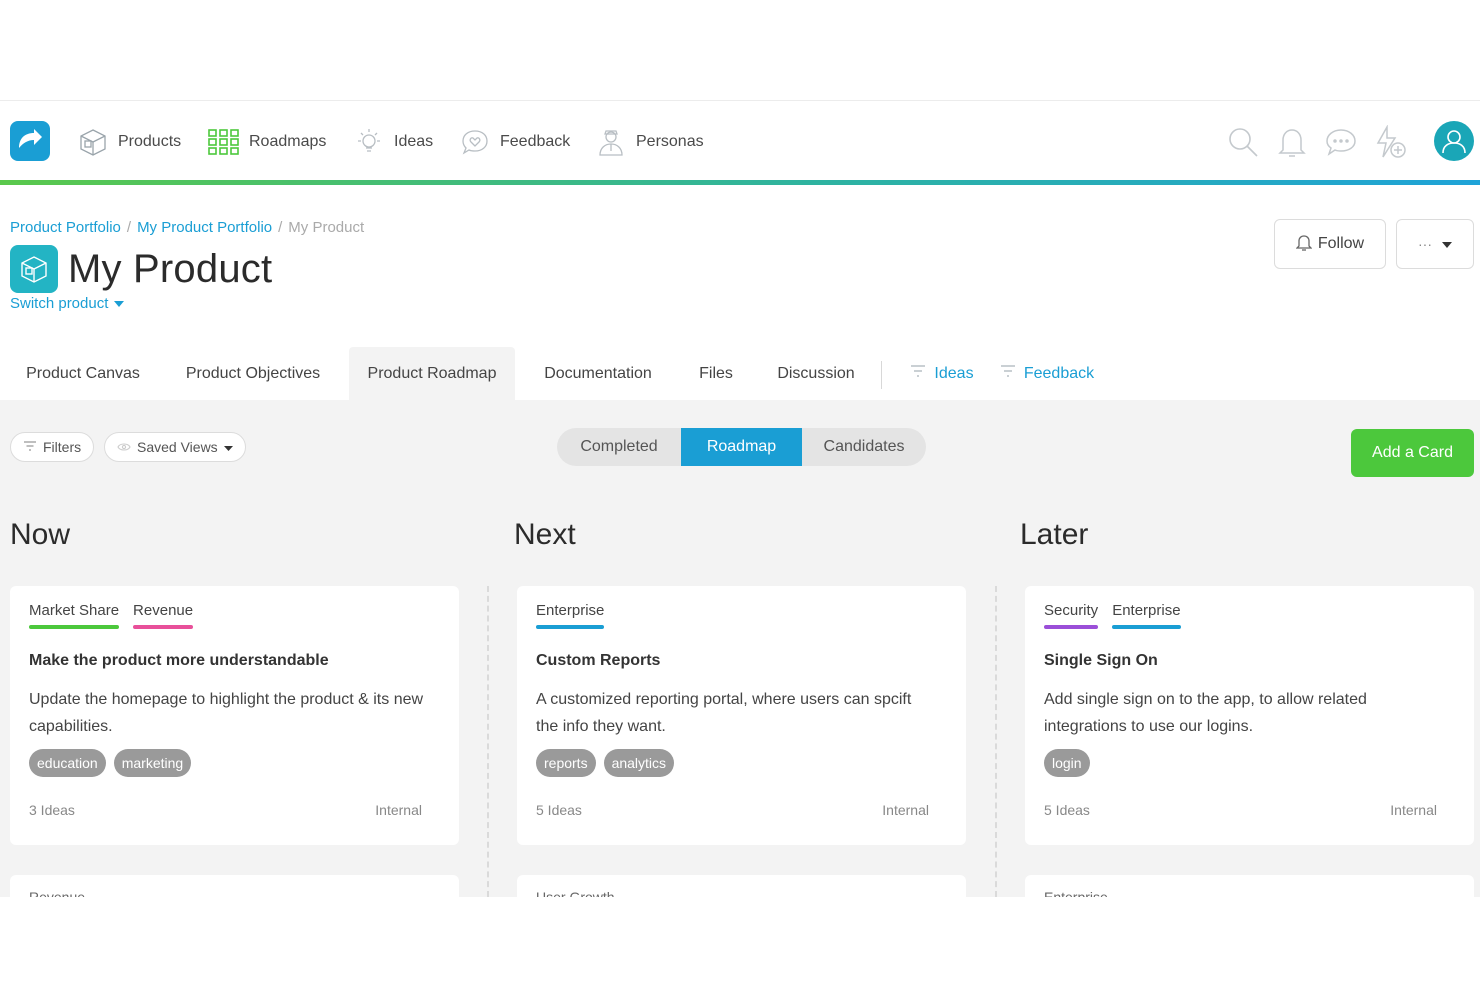 The width and height of the screenshot is (1480, 987). I want to click on nav-label: Personas, so click(670, 141).